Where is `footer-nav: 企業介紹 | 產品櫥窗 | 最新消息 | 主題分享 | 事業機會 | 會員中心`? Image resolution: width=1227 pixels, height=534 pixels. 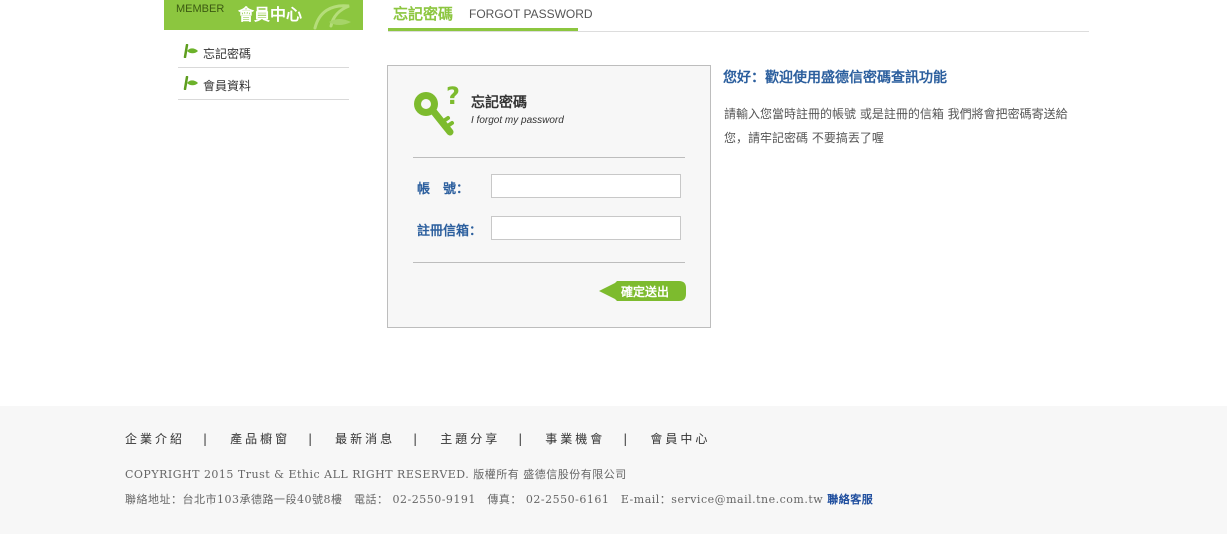
footer-nav: 企業介紹 | 產品櫥窗 | 最新消息 | 主題分享 | 事業機會 | 會員中心 is located at coordinates (417, 438).